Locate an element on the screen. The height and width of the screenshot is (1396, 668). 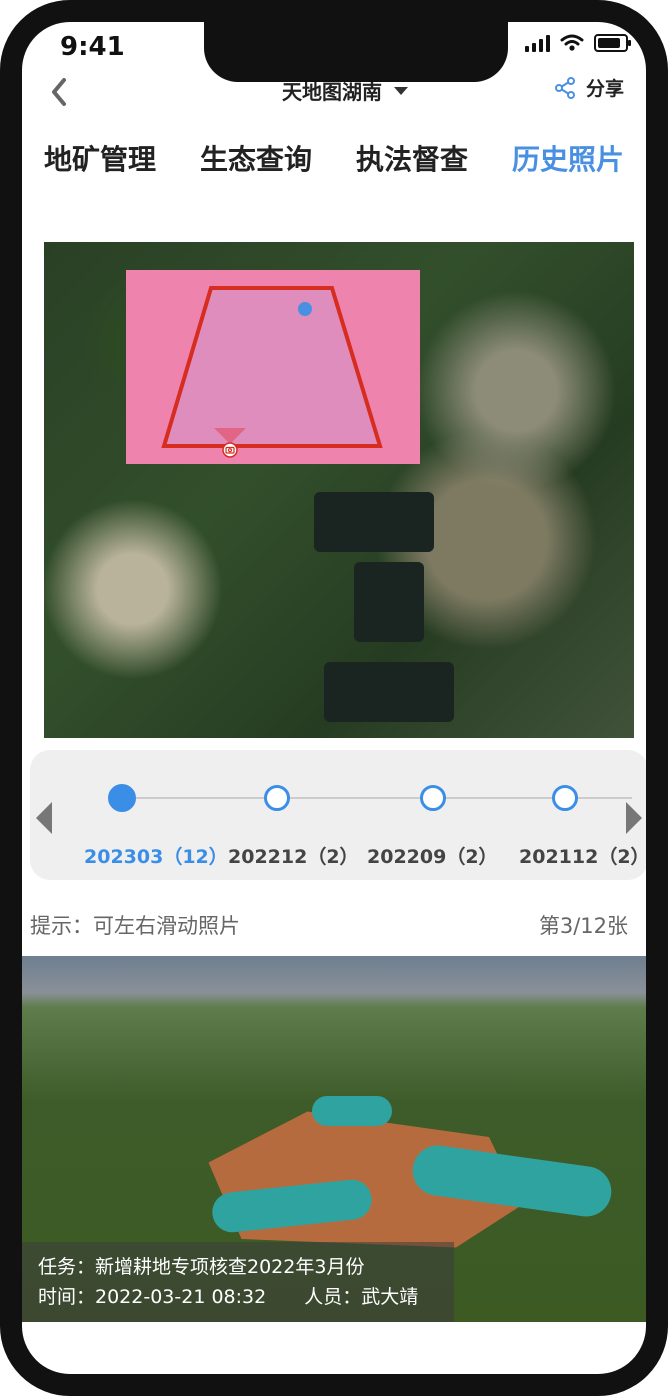
status-icons is located at coordinates (578, 43).